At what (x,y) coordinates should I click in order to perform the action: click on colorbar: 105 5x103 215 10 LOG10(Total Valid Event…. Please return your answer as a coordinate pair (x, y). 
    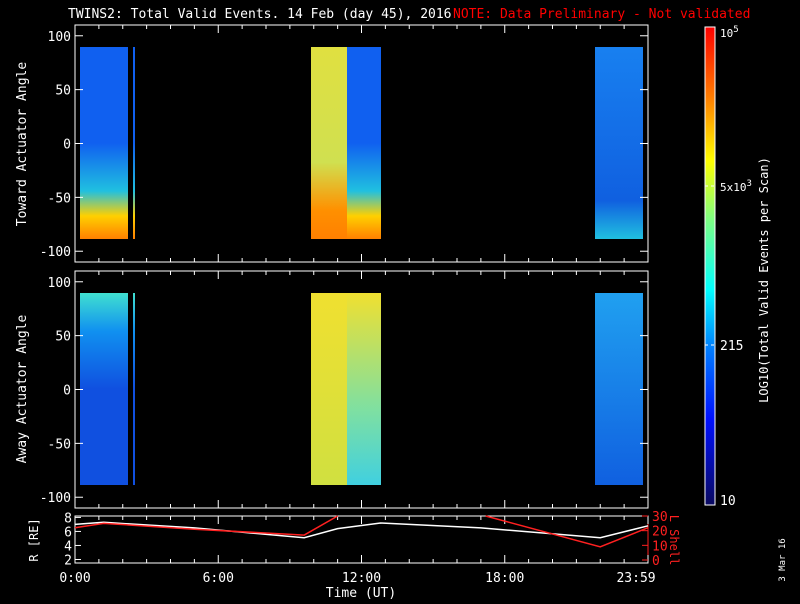
    Looking at the image, I should click on (737, 267).